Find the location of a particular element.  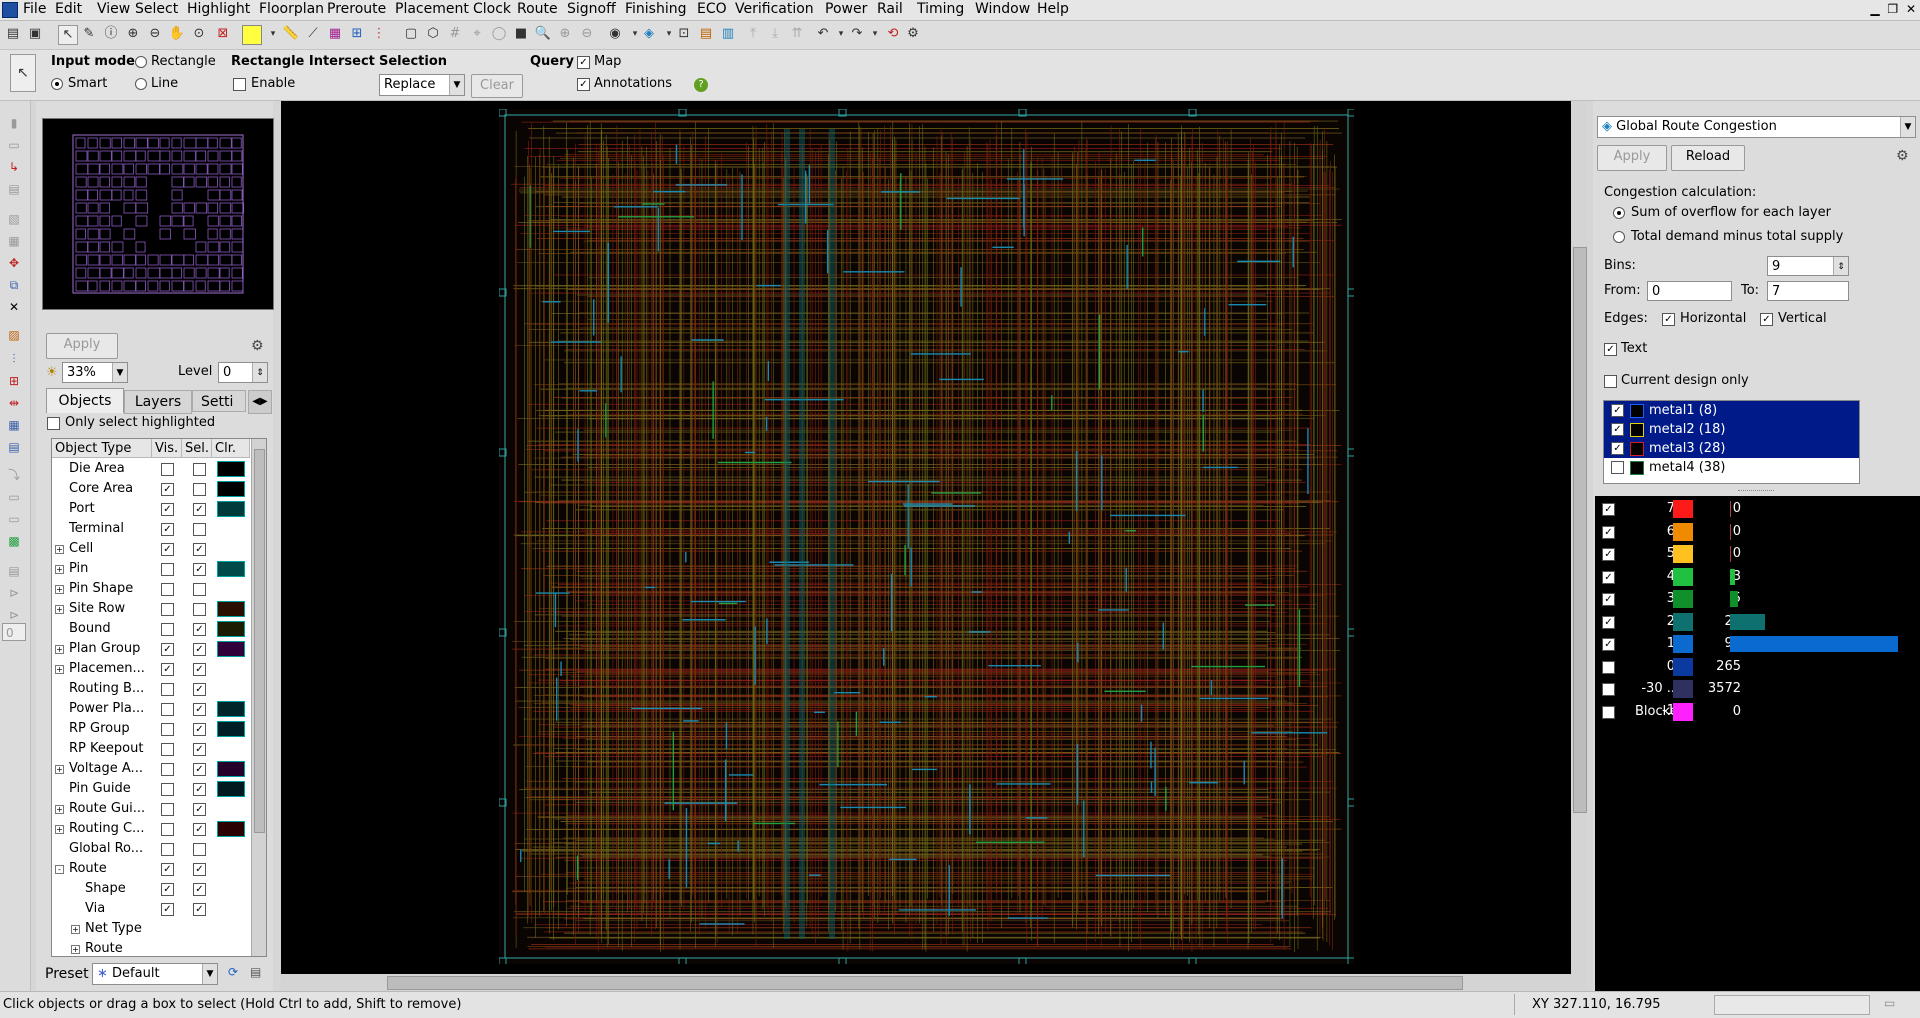

help-icon: ? is located at coordinates (701, 85).